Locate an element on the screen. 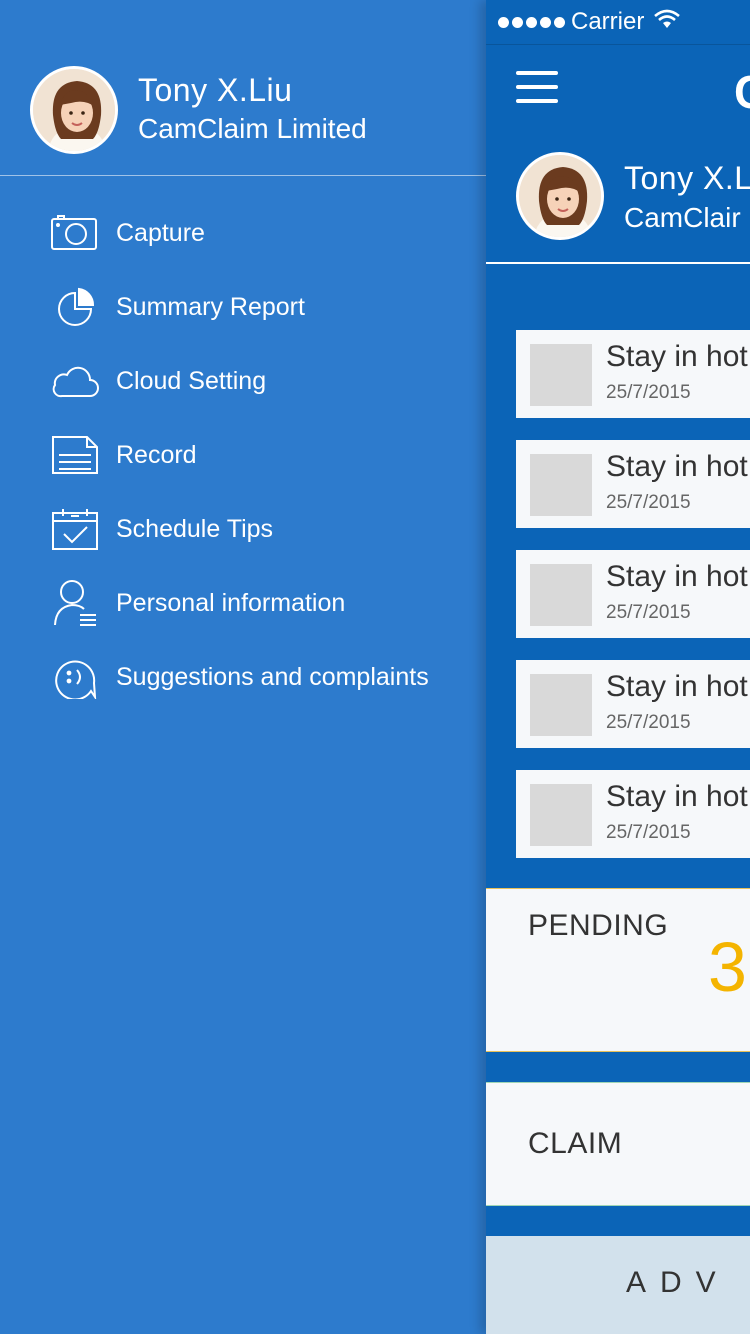  profile-header: Tony X.L CamClair is located at coordinates (618, 198).